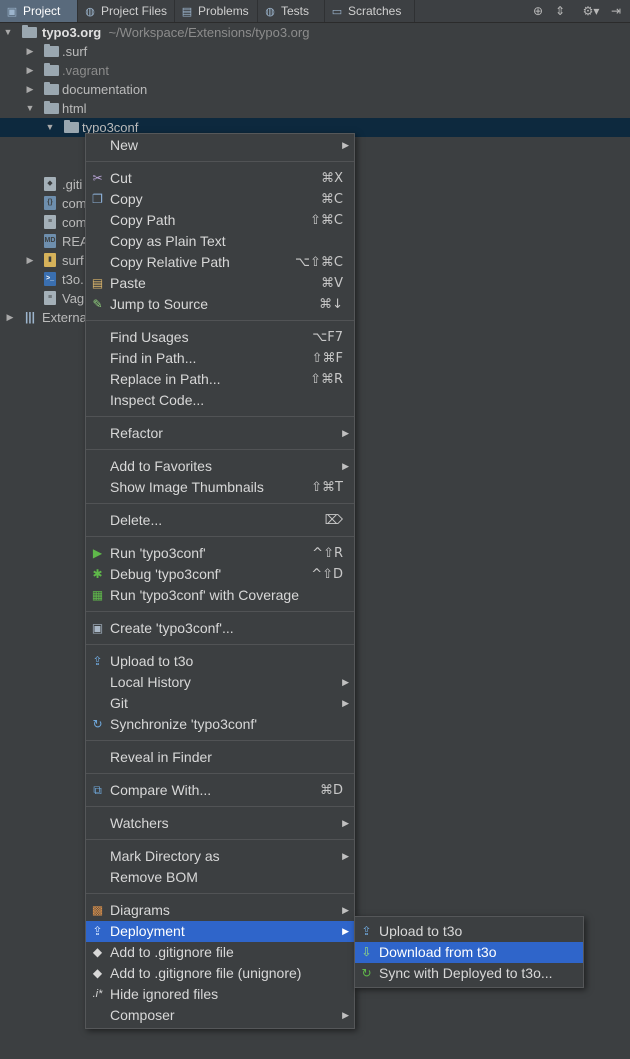 The width and height of the screenshot is (630, 1059). I want to click on archive-file-icon: ▮, so click(50, 260).